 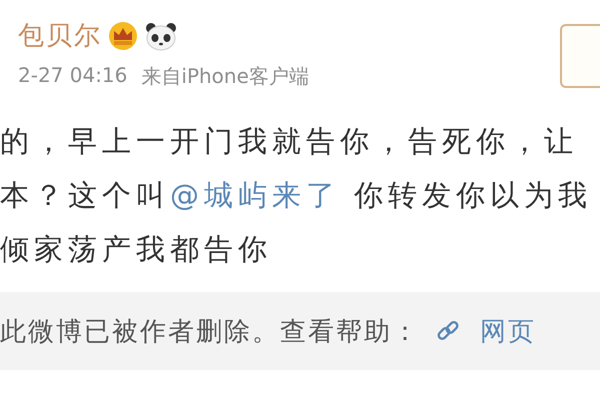 I want to click on crown-icon, so click(x=123, y=35).